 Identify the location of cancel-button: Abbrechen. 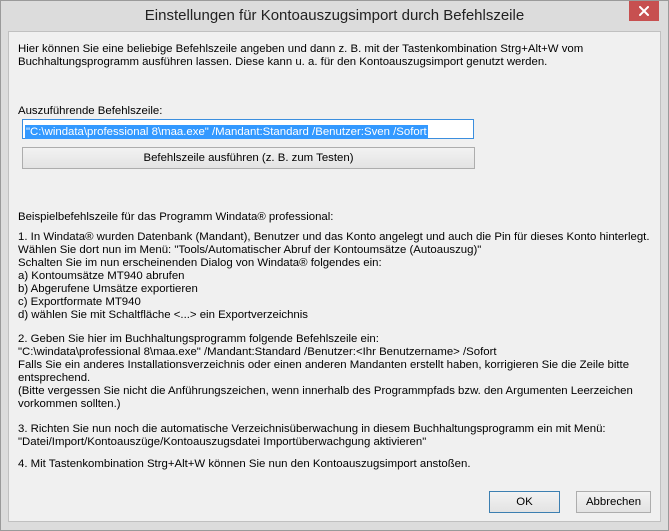
(613, 502).